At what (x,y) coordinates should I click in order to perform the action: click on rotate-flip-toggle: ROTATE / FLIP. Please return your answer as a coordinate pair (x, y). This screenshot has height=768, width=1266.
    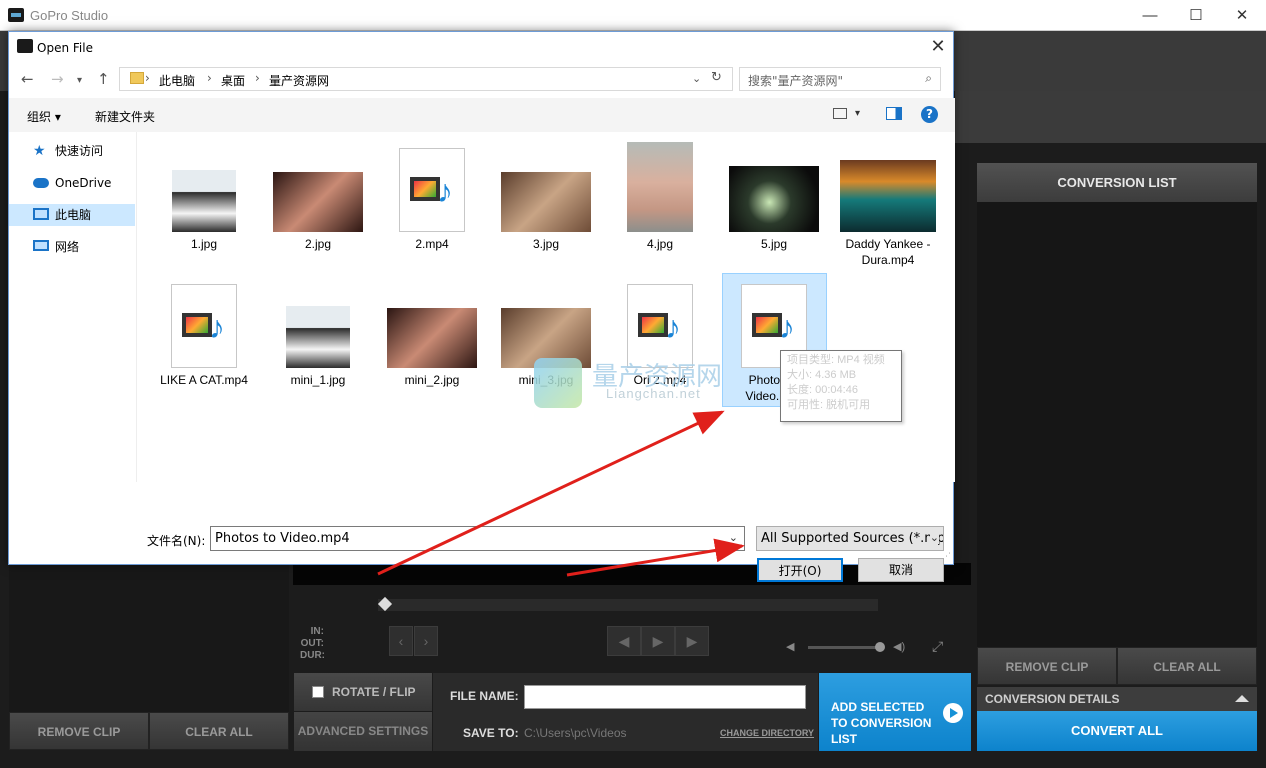
    Looking at the image, I should click on (363, 692).